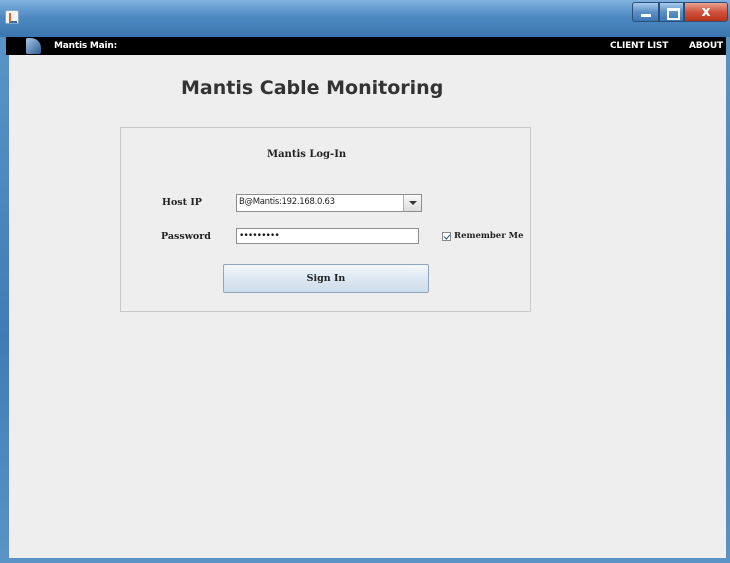 This screenshot has height=563, width=730. I want to click on client-list-link: CLIENT LIST, so click(639, 46).